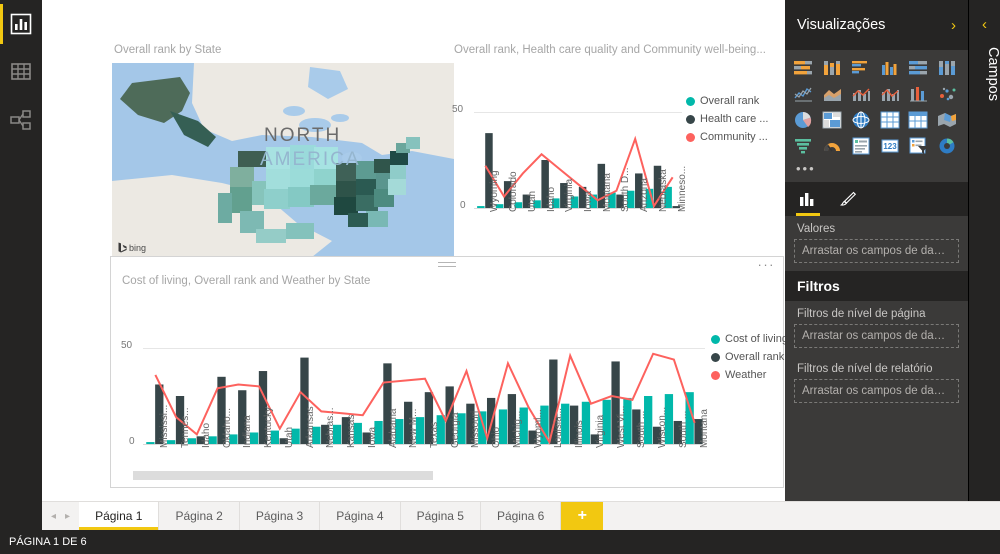  Describe the element at coordinates (767, 264) in the screenshot. I see `visual-more-options-button: ···` at that location.